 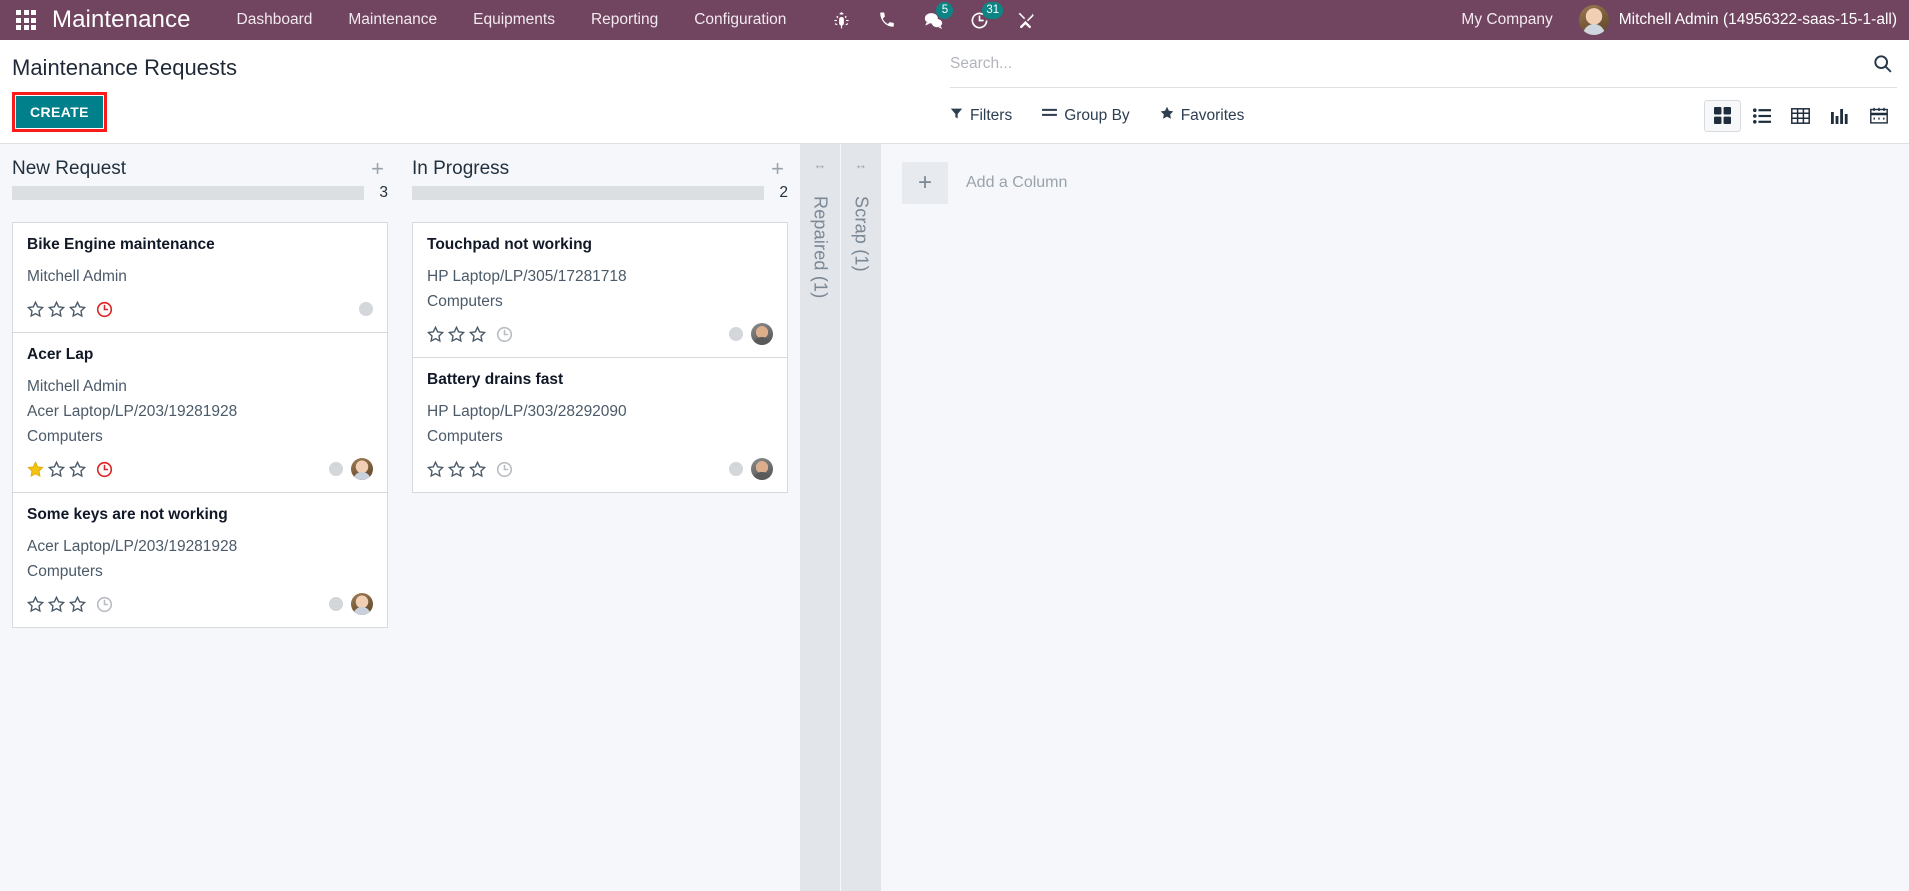 What do you see at coordinates (841, 20) in the screenshot?
I see `bug-icon` at bounding box center [841, 20].